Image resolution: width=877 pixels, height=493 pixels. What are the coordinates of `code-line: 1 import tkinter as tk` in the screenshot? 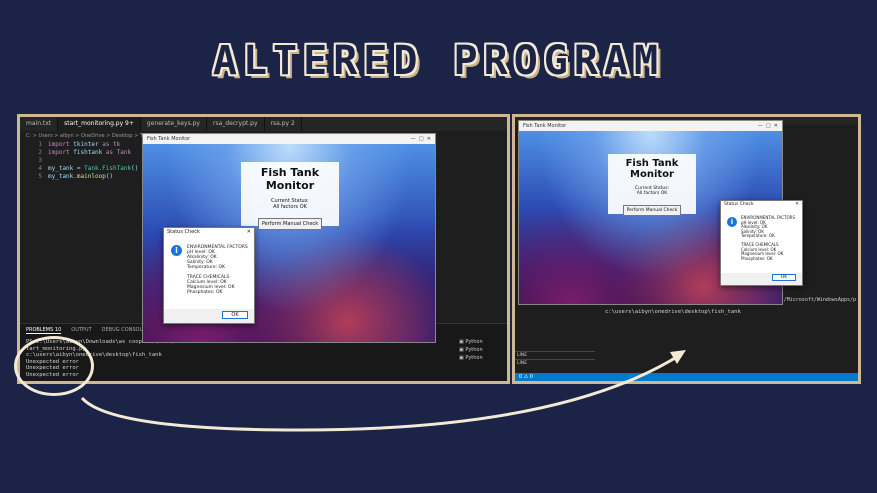 It's located at (81, 145).